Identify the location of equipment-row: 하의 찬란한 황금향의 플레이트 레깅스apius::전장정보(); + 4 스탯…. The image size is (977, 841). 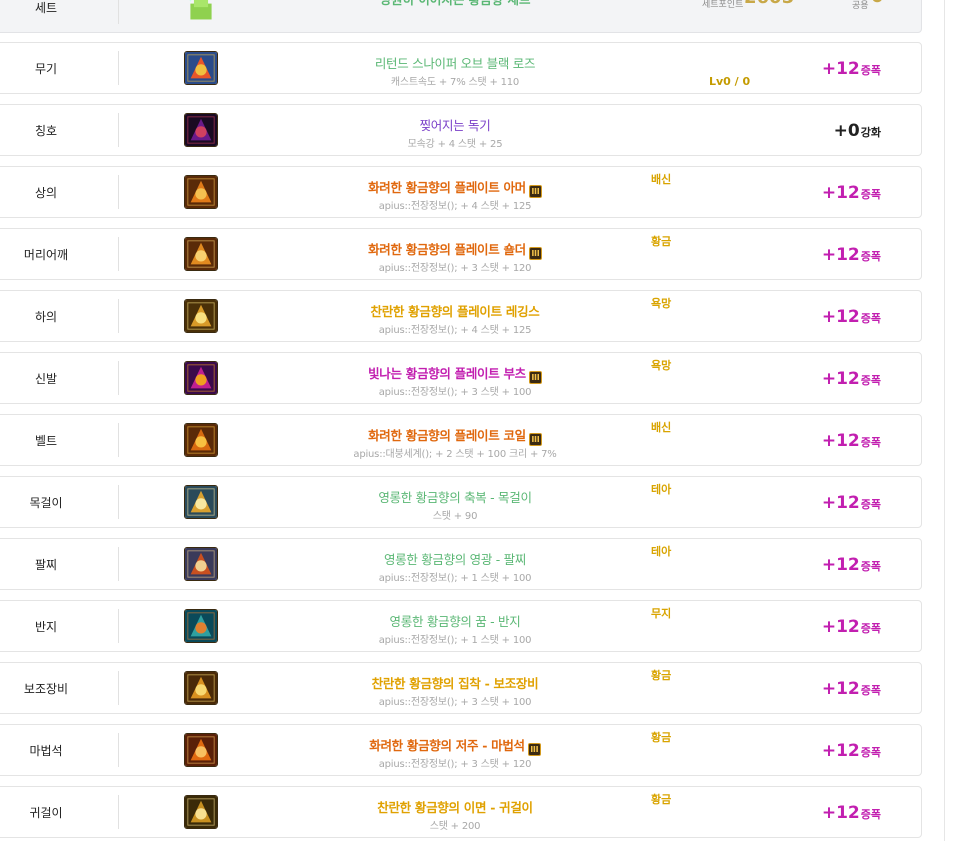
(461, 316).